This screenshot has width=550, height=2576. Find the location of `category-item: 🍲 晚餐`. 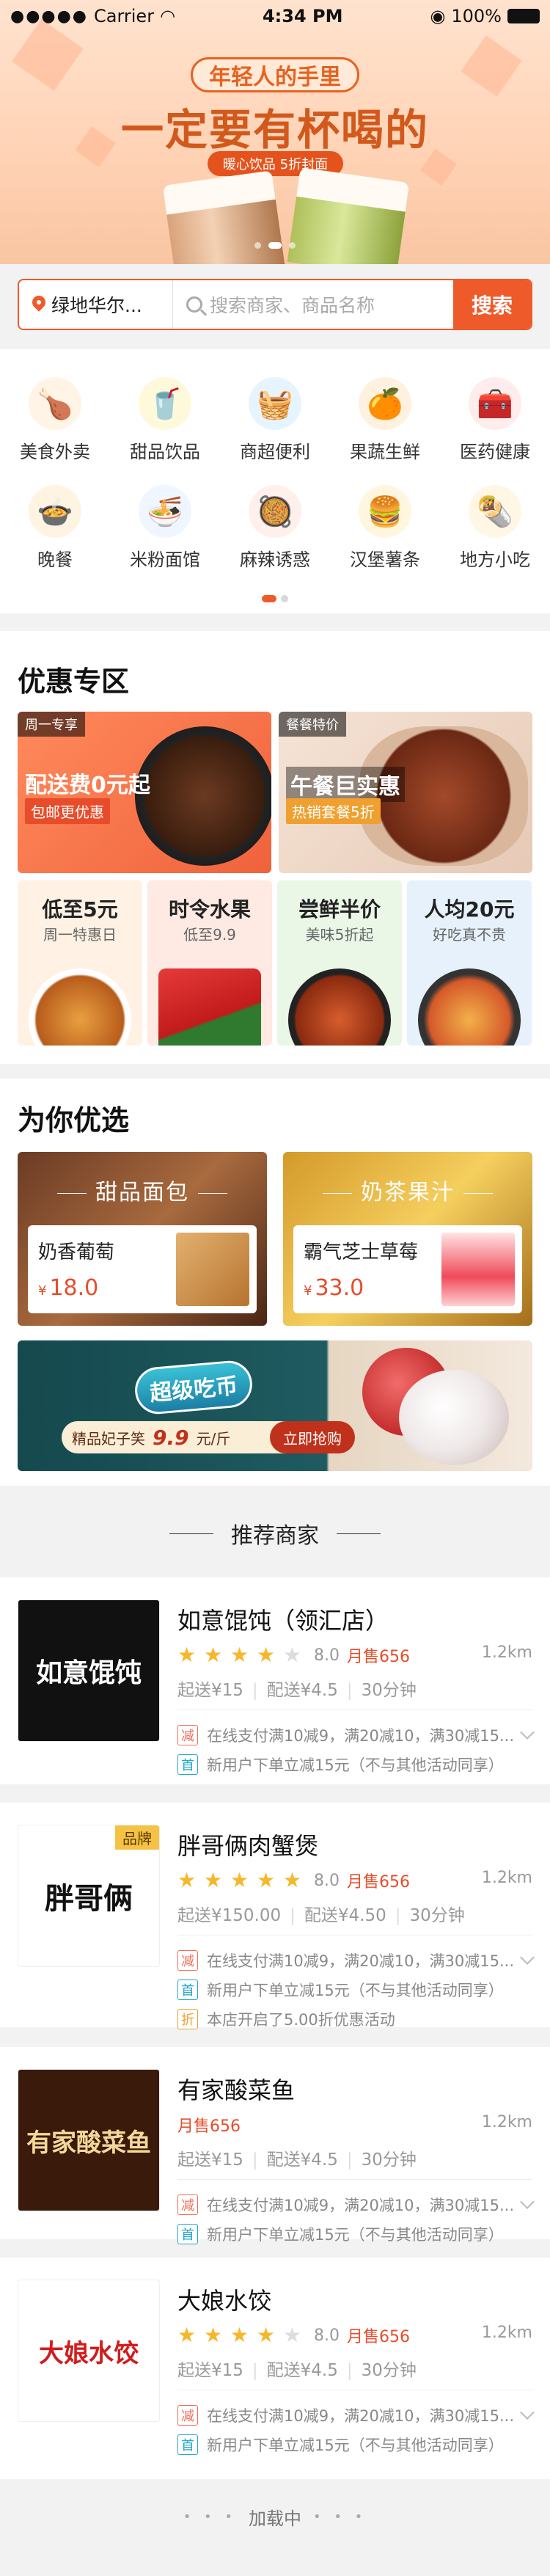

category-item: 🍲 晚餐 is located at coordinates (55, 528).